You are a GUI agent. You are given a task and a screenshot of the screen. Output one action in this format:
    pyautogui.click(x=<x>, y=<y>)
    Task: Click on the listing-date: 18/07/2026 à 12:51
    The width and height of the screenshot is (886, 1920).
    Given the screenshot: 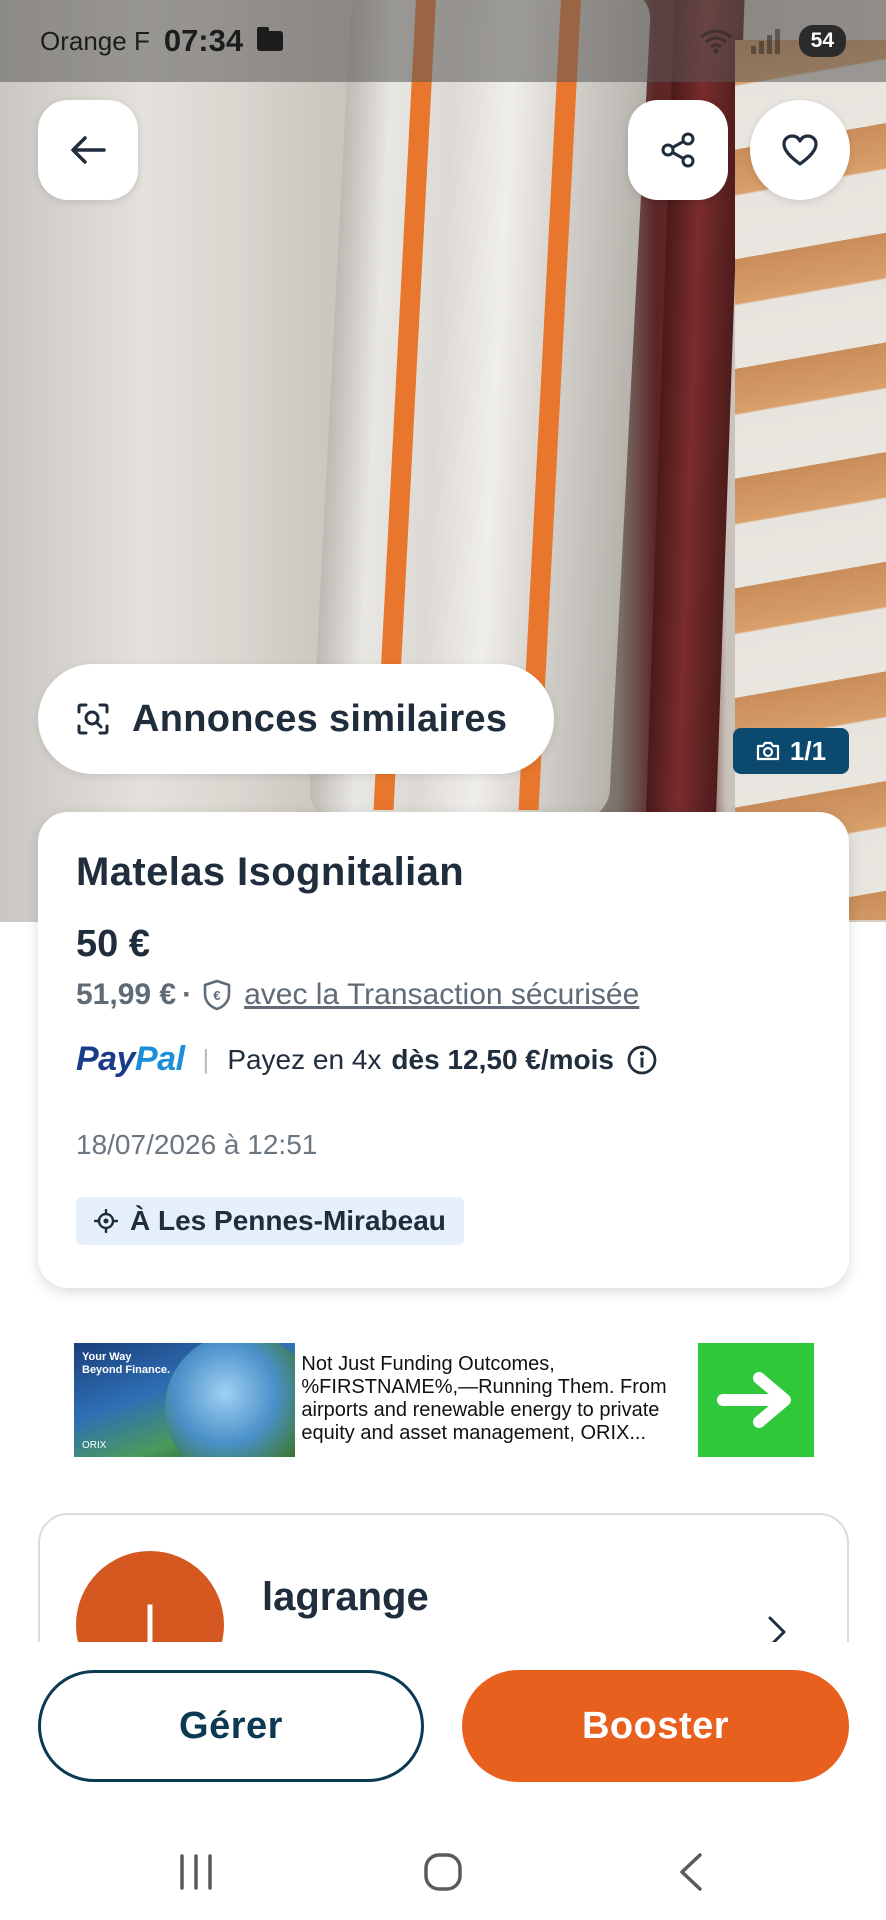 What is the action you would take?
    pyautogui.click(x=197, y=1144)
    